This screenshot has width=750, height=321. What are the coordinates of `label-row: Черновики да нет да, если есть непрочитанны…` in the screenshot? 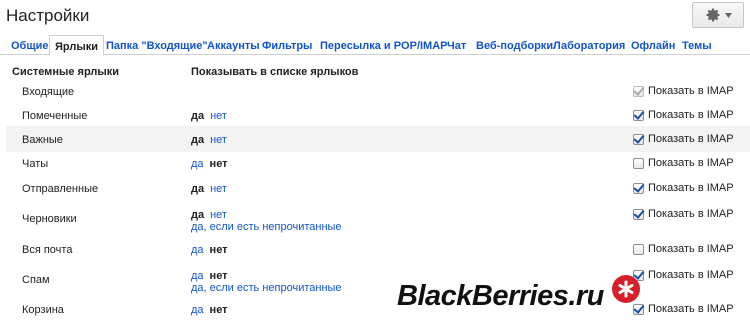 It's located at (378, 220).